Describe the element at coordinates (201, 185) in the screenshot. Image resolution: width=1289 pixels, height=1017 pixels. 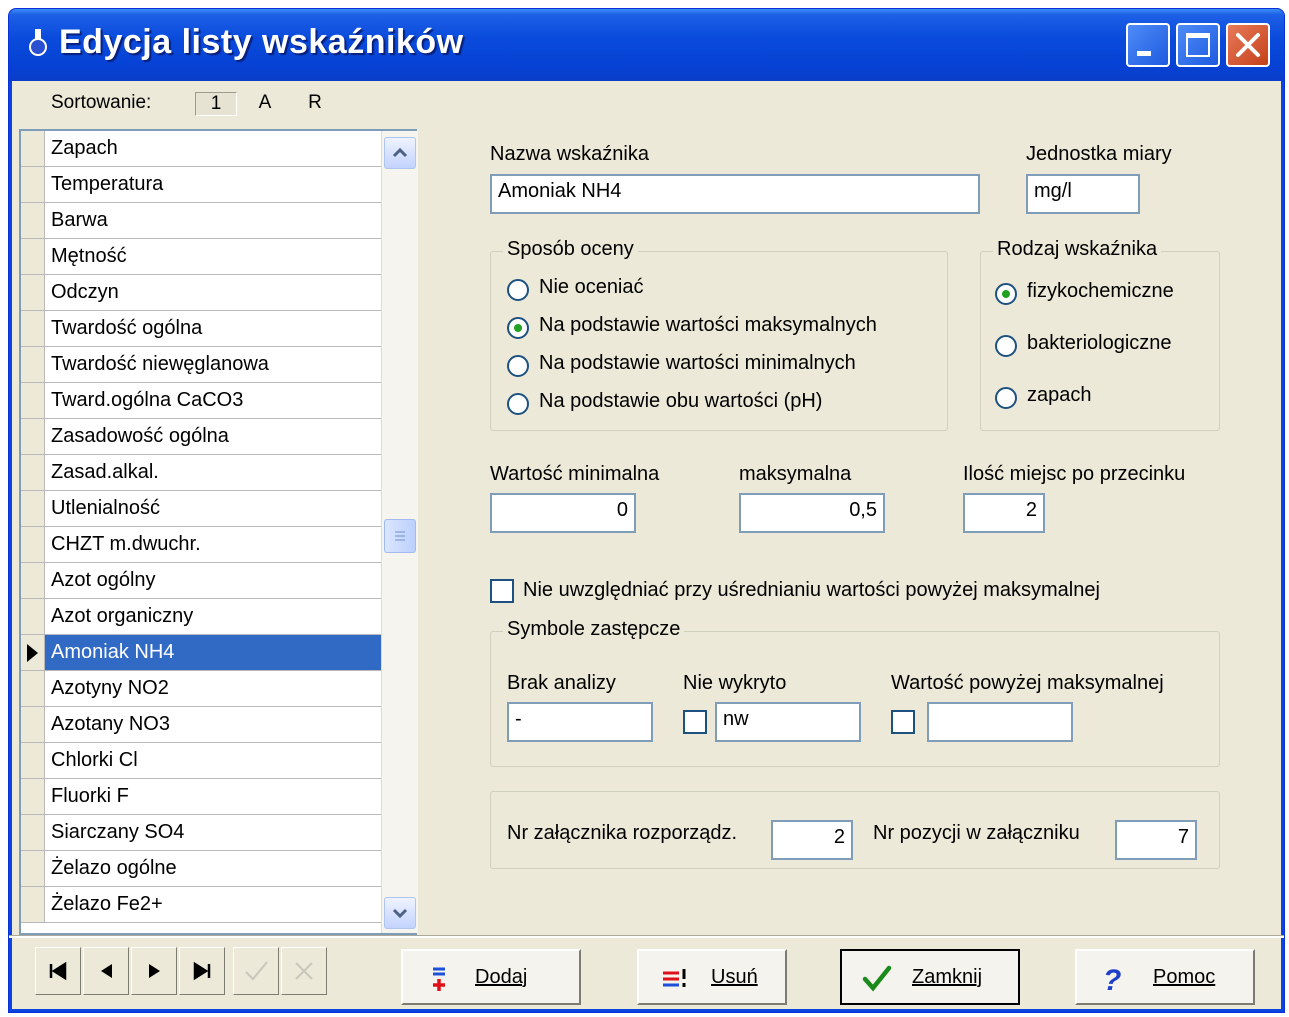
I see `list-item: Temperatura` at that location.